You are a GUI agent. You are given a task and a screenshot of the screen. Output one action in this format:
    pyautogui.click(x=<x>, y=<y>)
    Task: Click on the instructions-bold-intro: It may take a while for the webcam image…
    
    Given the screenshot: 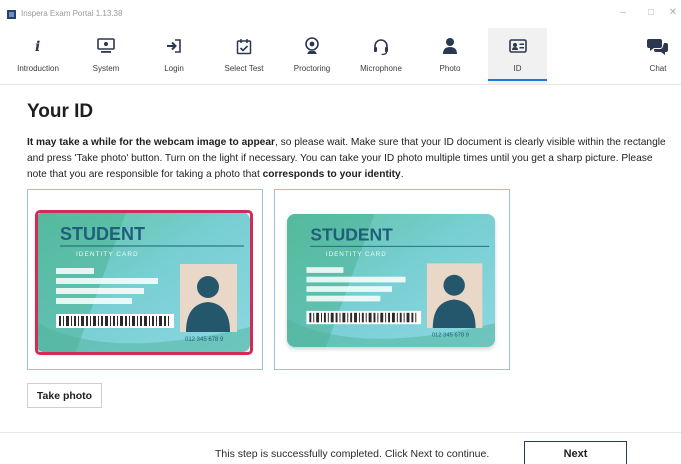 What is the action you would take?
    pyautogui.click(x=151, y=142)
    